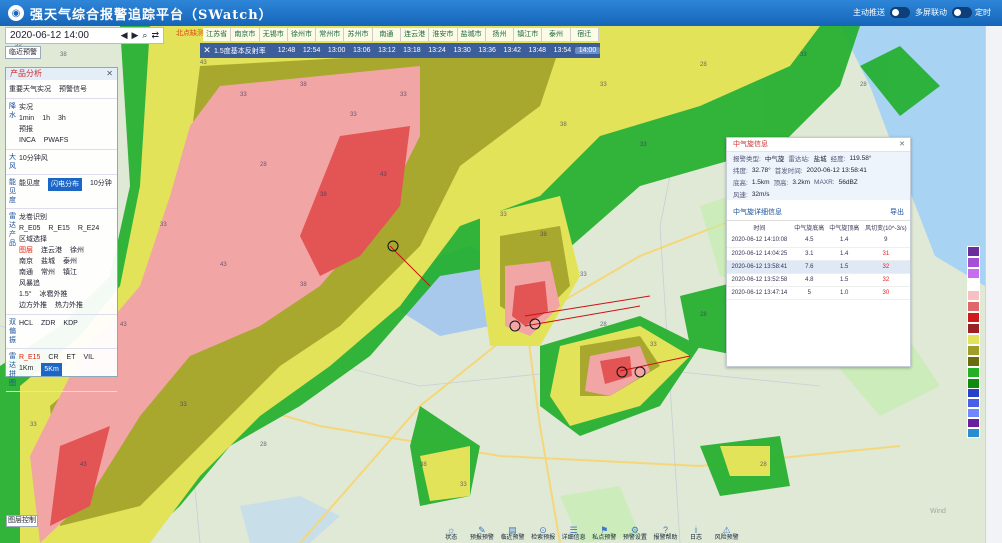  What do you see at coordinates (51, 250) in the screenshot?
I see `panel-option: 连云港` at bounding box center [51, 250].